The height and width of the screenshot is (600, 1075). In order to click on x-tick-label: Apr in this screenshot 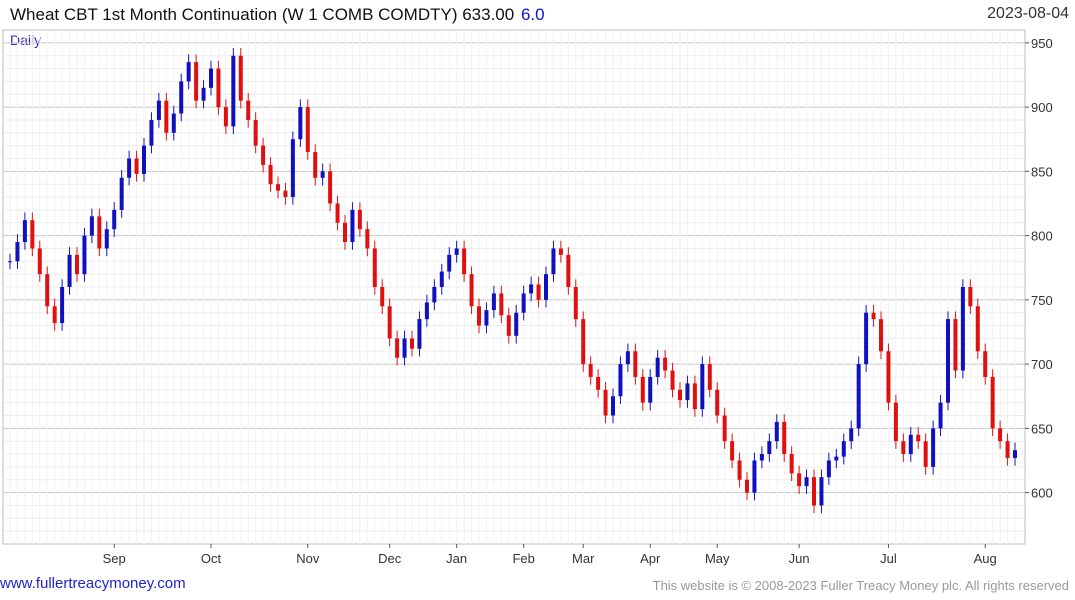, I will do `click(650, 558)`.